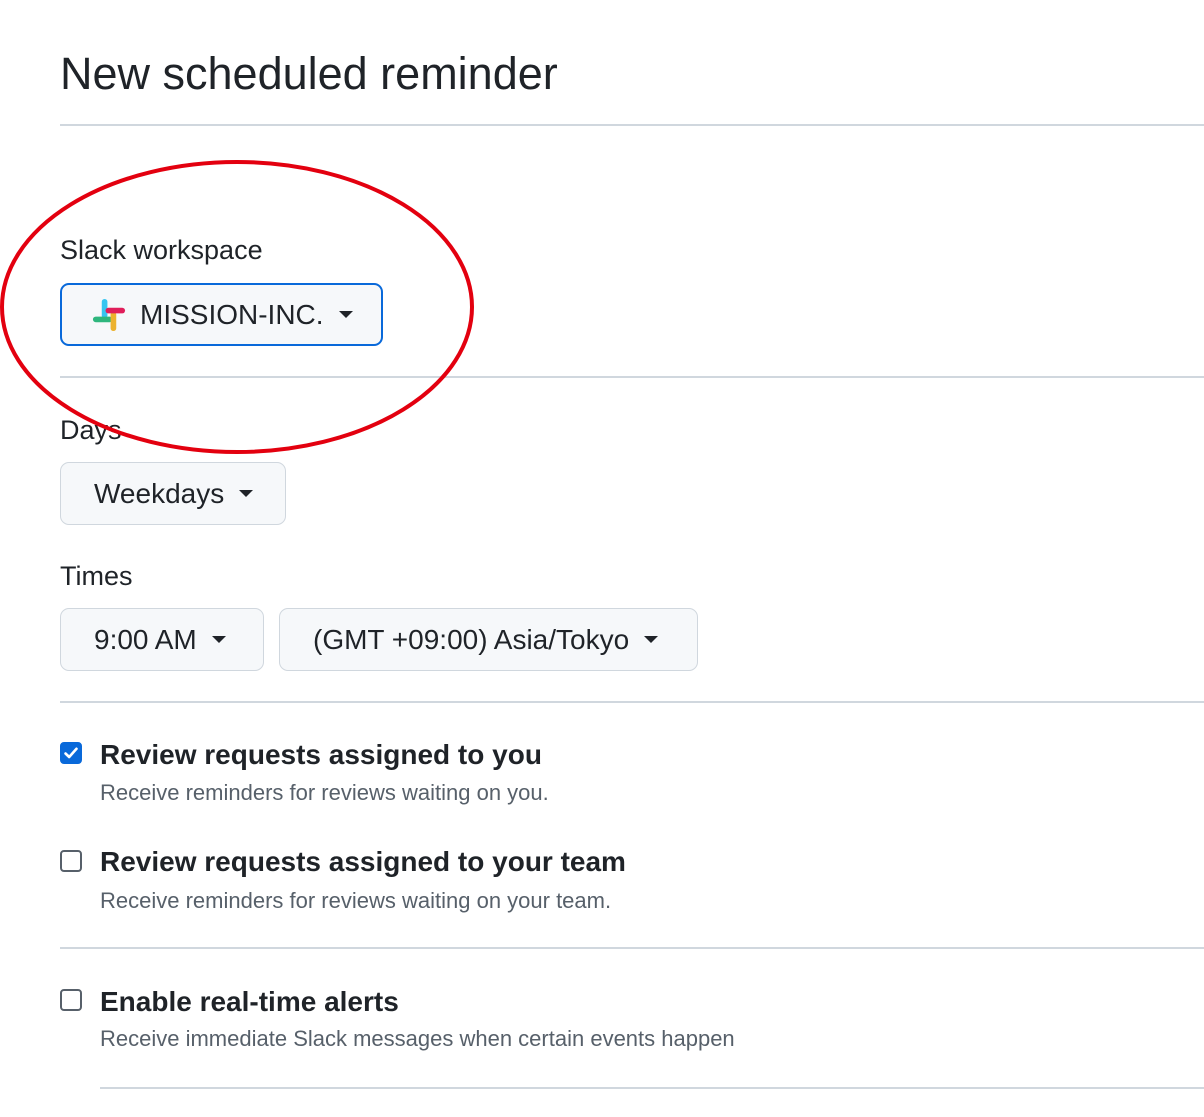 This screenshot has height=1117, width=1204. What do you see at coordinates (145, 639) in the screenshot?
I see `time-value: 9:00 AM` at bounding box center [145, 639].